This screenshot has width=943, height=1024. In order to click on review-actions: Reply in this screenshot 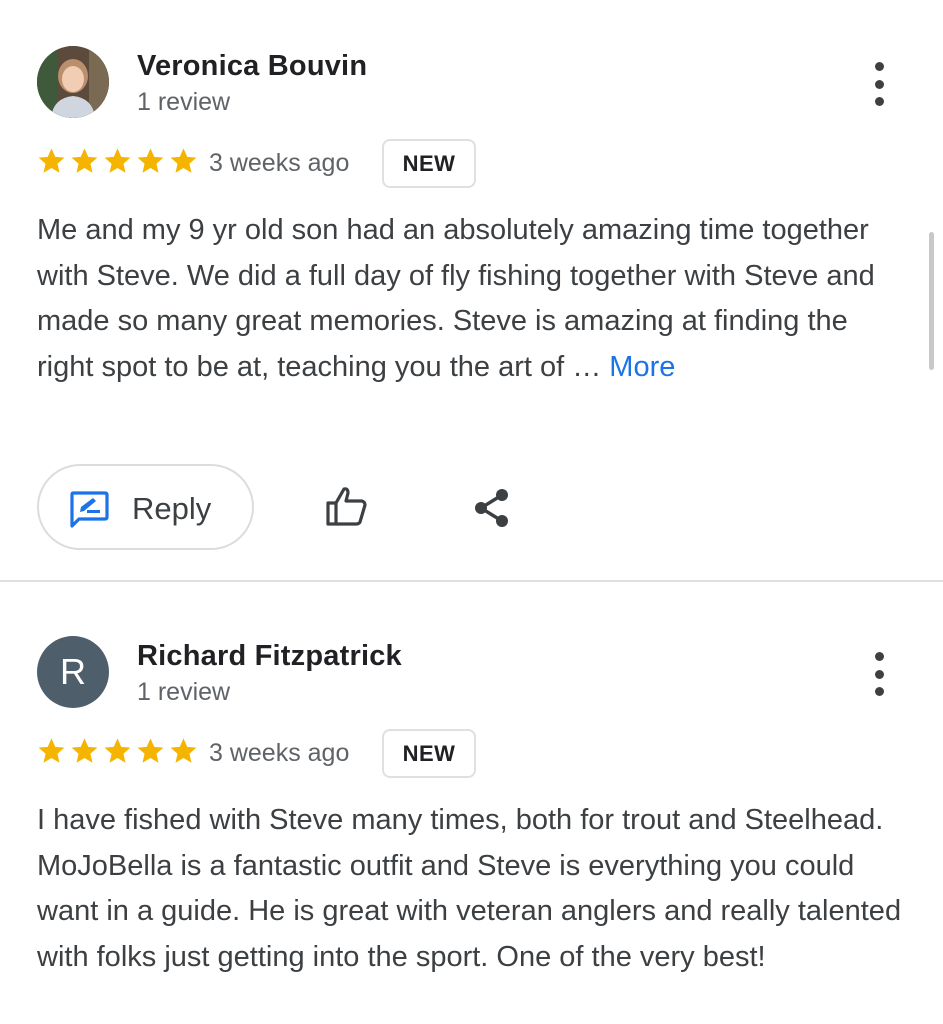, I will do `click(472, 507)`.